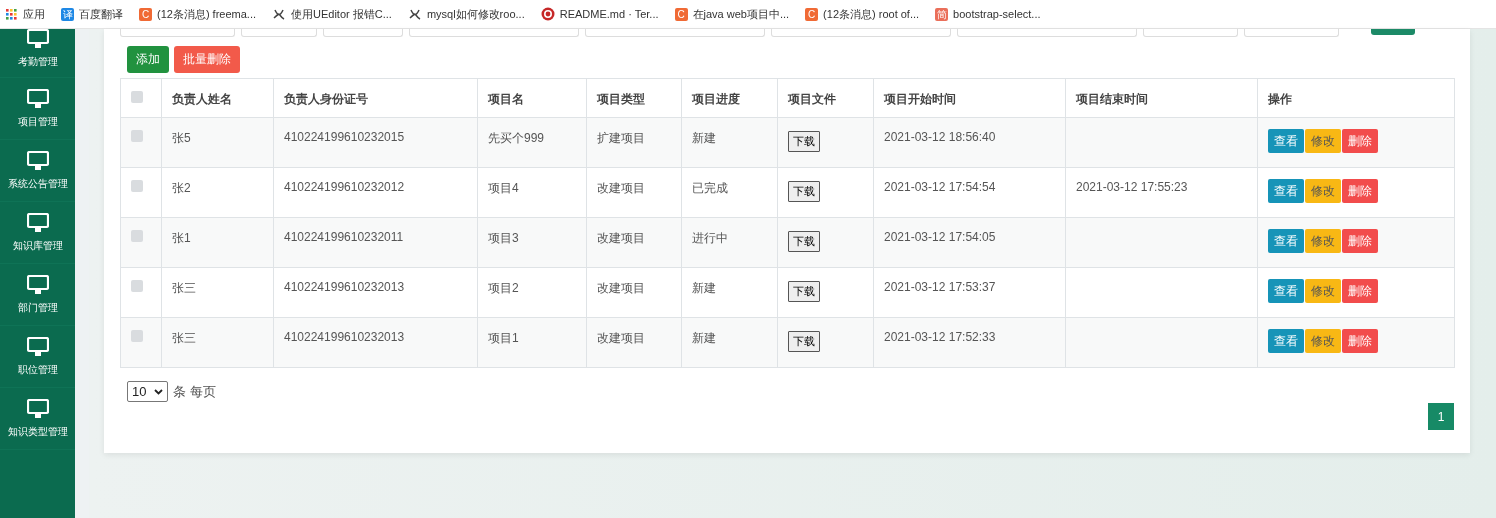 The height and width of the screenshot is (518, 1496). Describe the element at coordinates (940, 187) in the screenshot. I see `table-cell: 2021-03-12 17:54:54` at that location.